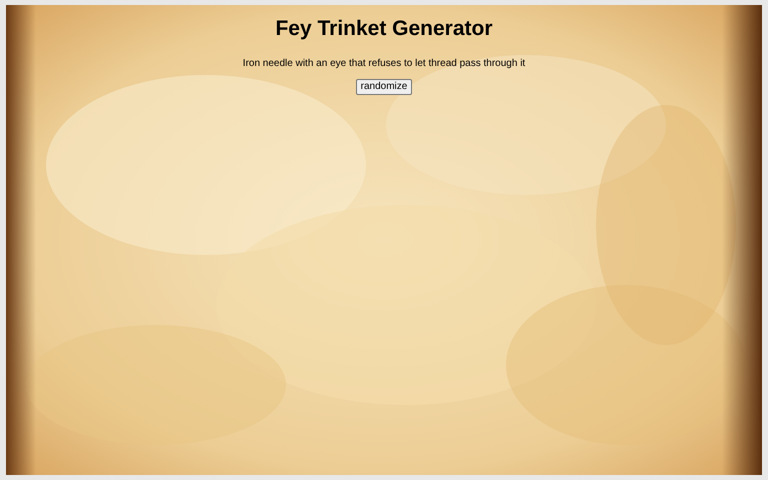  Describe the element at coordinates (384, 64) in the screenshot. I see `trinket-text: Iron needle with an eye that refuses to let thread pass through it` at that location.